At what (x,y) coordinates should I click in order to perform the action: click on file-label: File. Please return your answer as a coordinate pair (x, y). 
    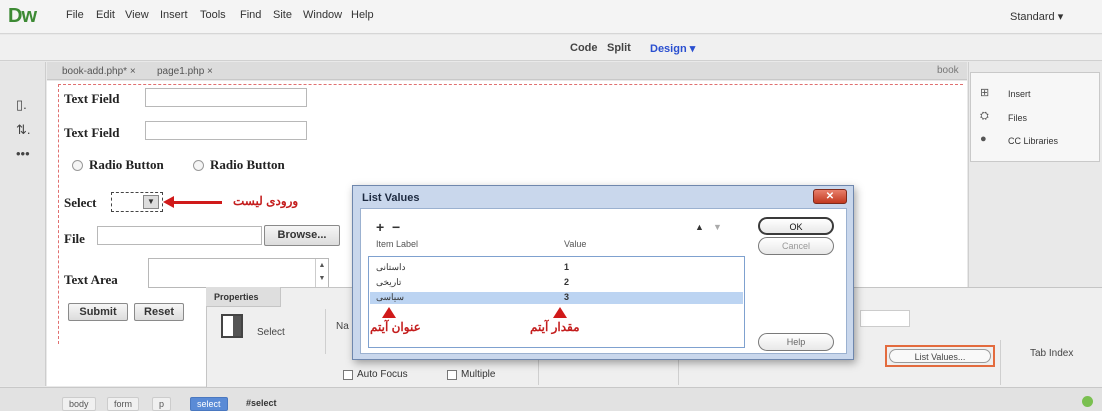
    Looking at the image, I should click on (74, 238).